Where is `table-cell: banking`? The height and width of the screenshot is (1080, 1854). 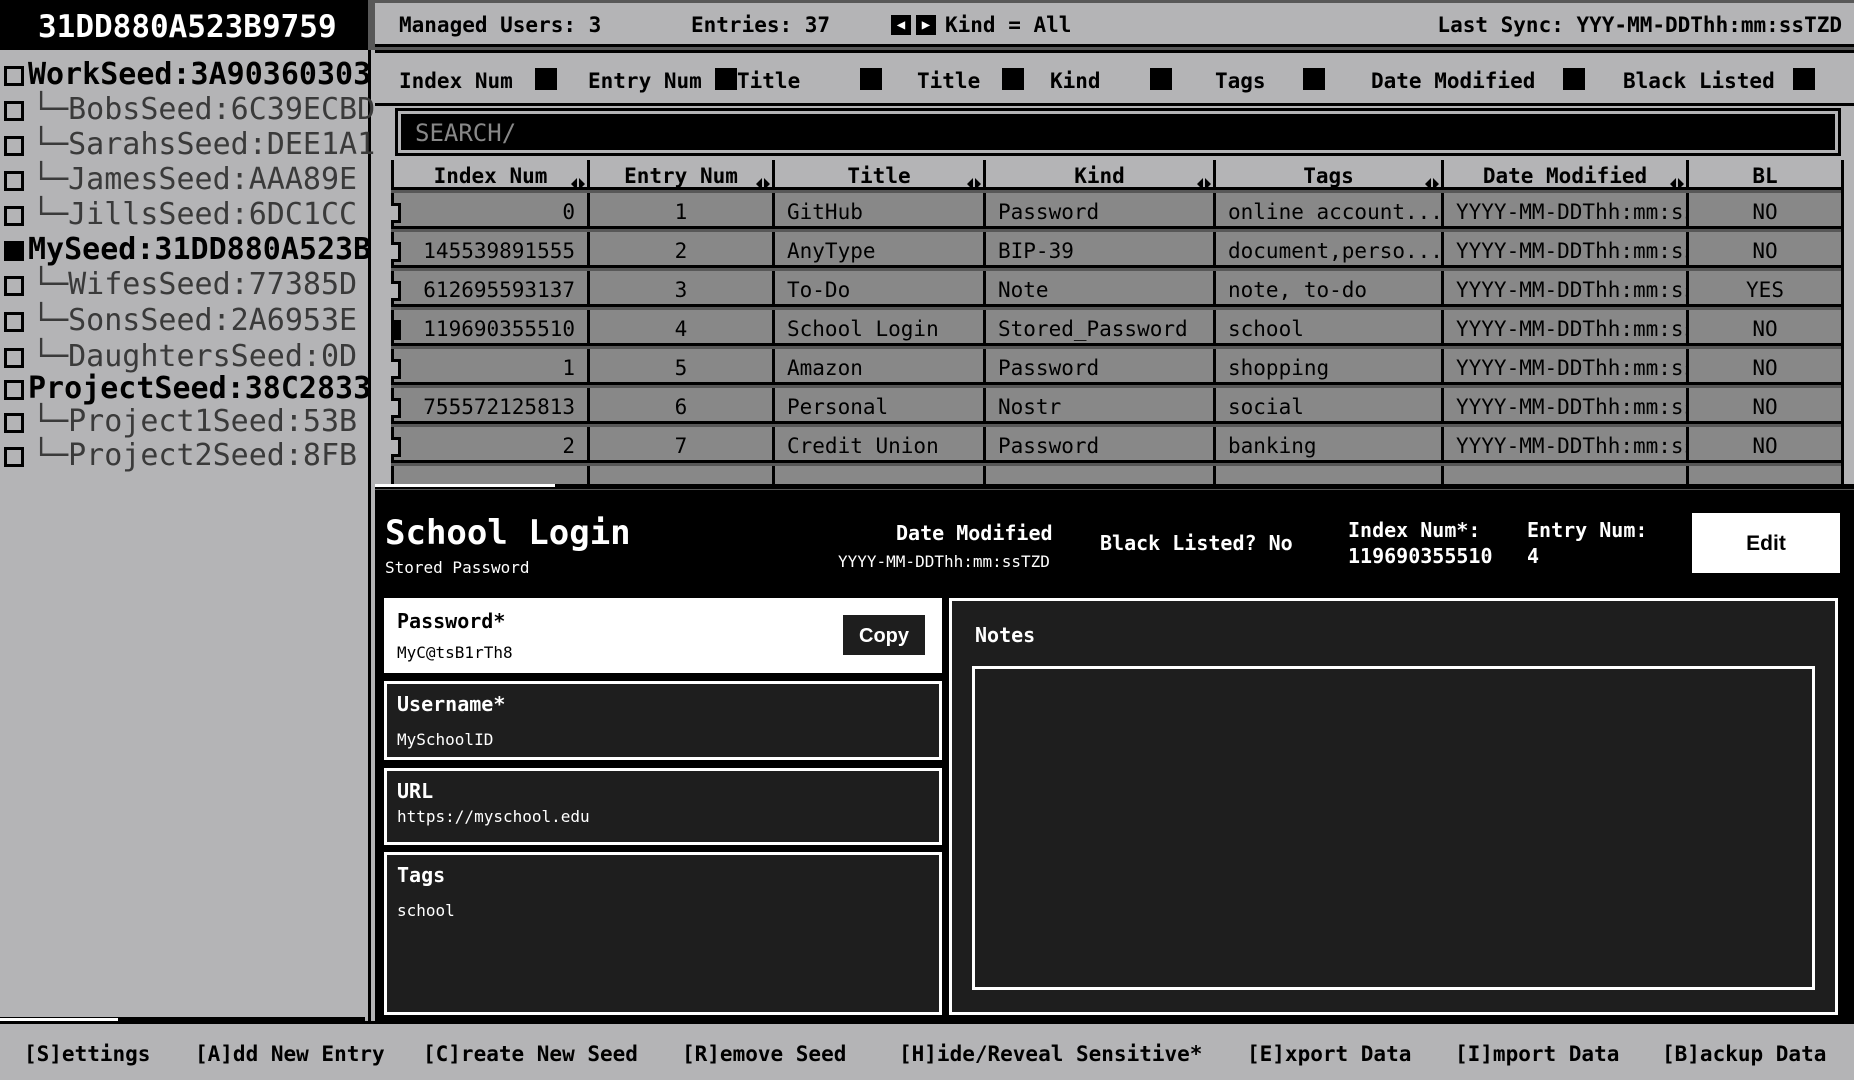 table-cell: banking is located at coordinates (1327, 445).